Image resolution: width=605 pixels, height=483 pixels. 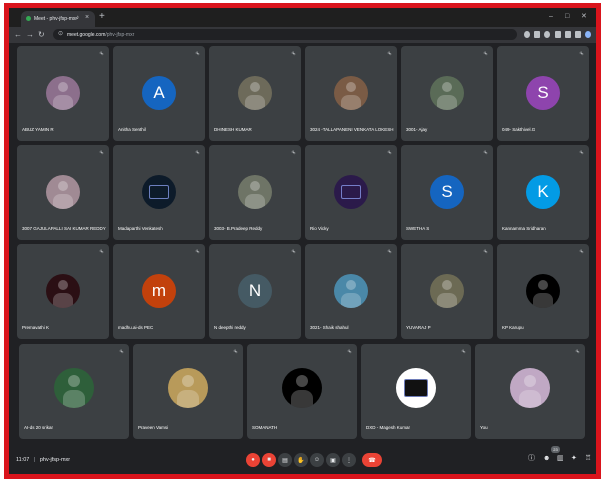 What do you see at coordinates (546, 459) in the screenshot?
I see `people-icon: ☻` at bounding box center [546, 459].